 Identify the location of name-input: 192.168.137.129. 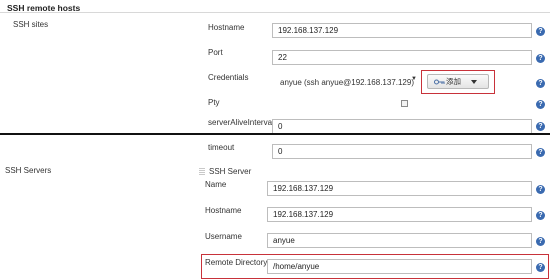
(399, 188).